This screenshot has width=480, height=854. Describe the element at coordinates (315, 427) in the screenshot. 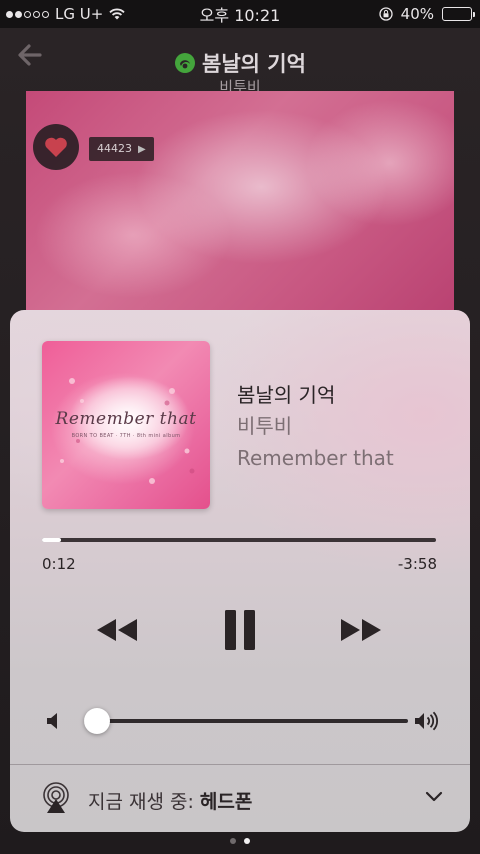

I see `track-meta: 봄날의 기억 비투비 Remember that` at that location.